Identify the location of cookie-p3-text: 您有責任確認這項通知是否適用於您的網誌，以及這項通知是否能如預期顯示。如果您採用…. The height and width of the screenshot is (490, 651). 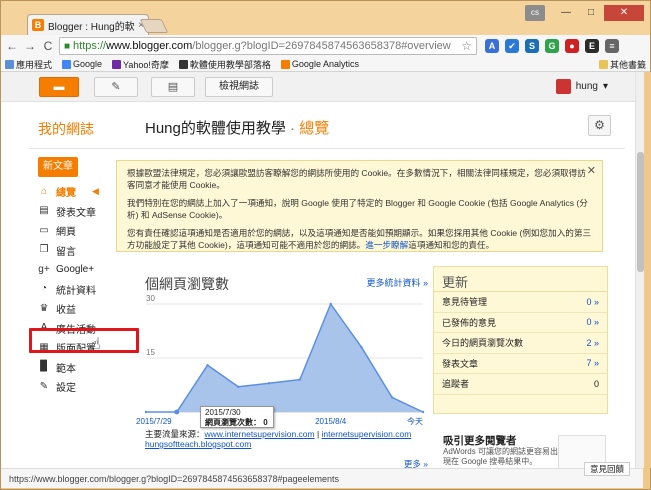
(359, 239).